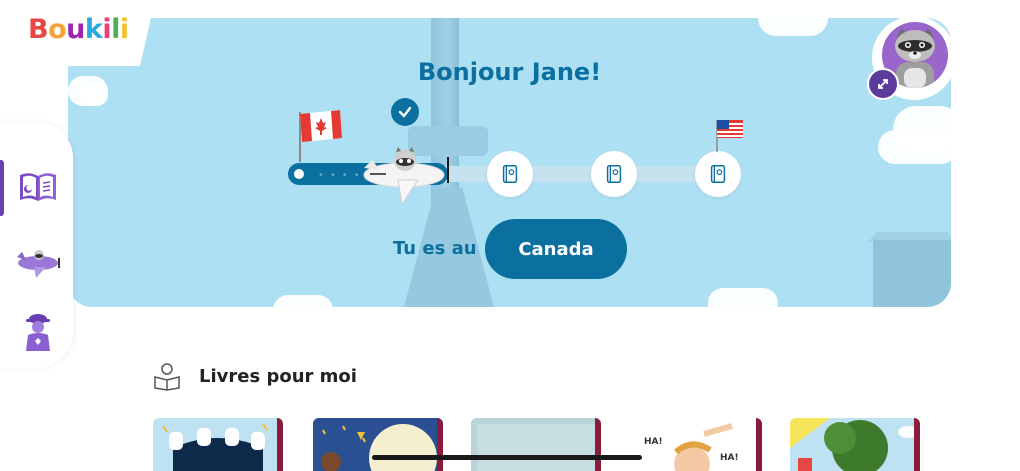 Image resolution: width=1020 pixels, height=471 pixels. I want to click on logo-letter: o, so click(57, 29).